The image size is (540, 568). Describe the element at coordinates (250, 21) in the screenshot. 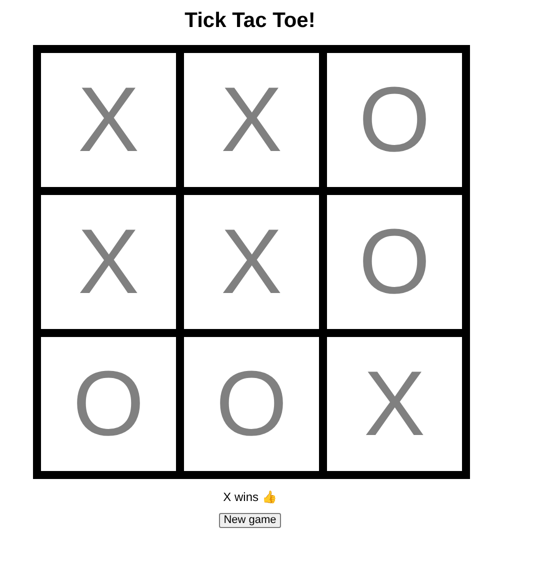

I see `game-title: Tick Tac Toe!` at that location.